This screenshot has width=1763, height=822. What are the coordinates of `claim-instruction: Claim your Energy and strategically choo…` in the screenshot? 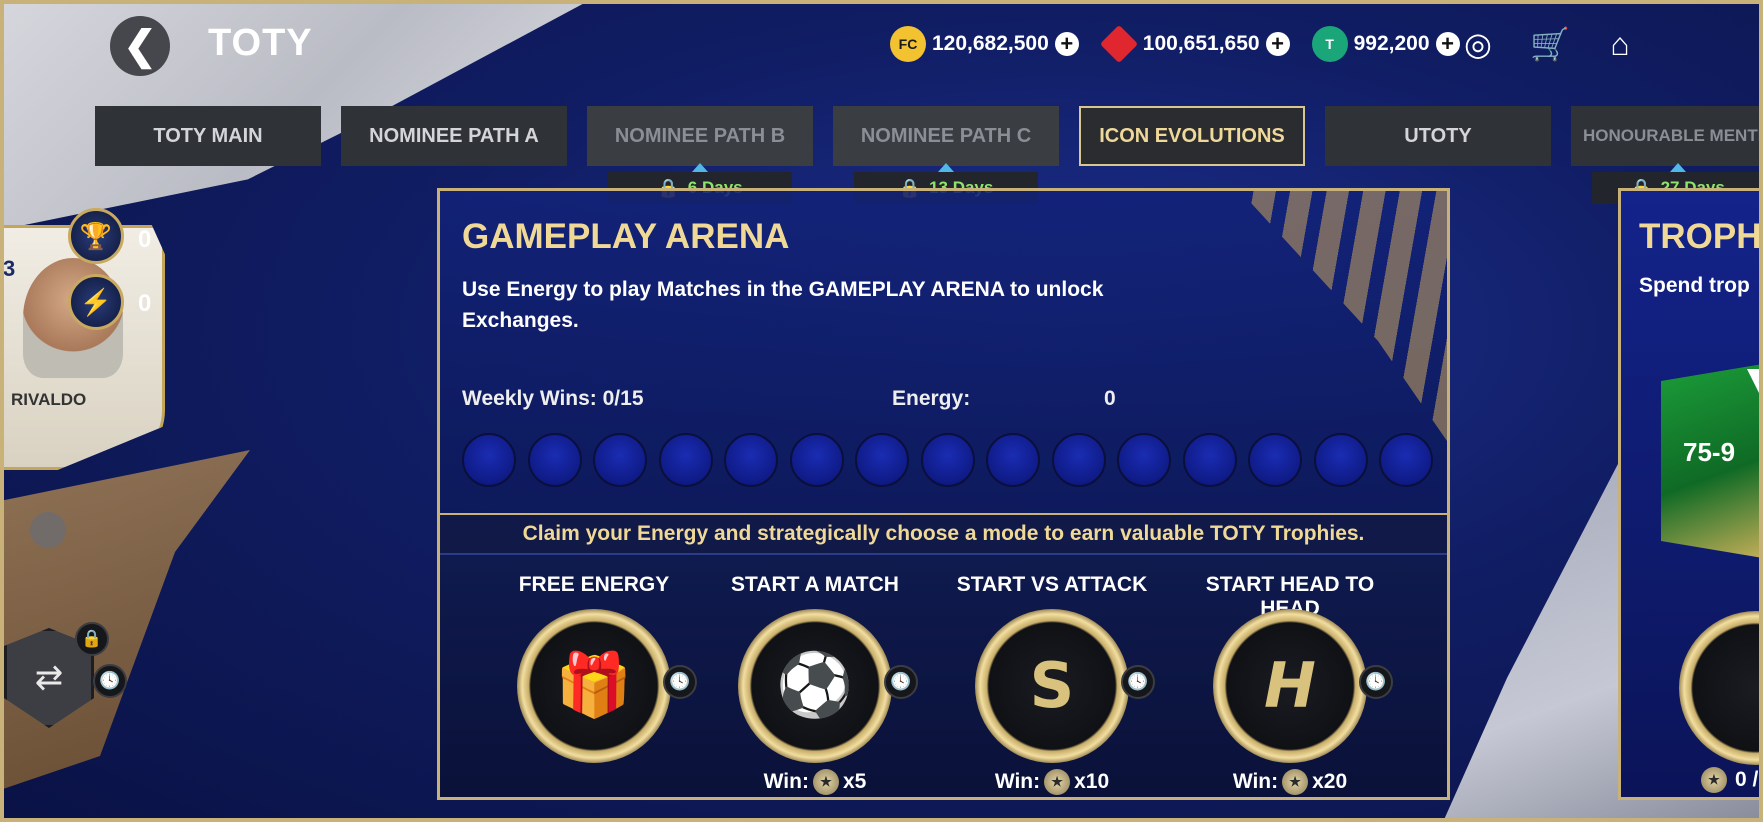 It's located at (943, 534).